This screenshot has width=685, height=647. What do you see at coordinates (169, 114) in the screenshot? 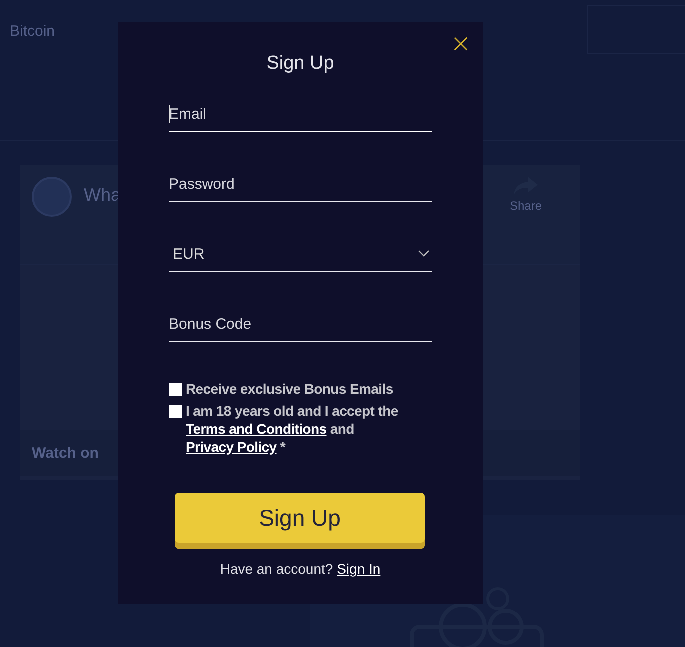
I see `text-cursor` at bounding box center [169, 114].